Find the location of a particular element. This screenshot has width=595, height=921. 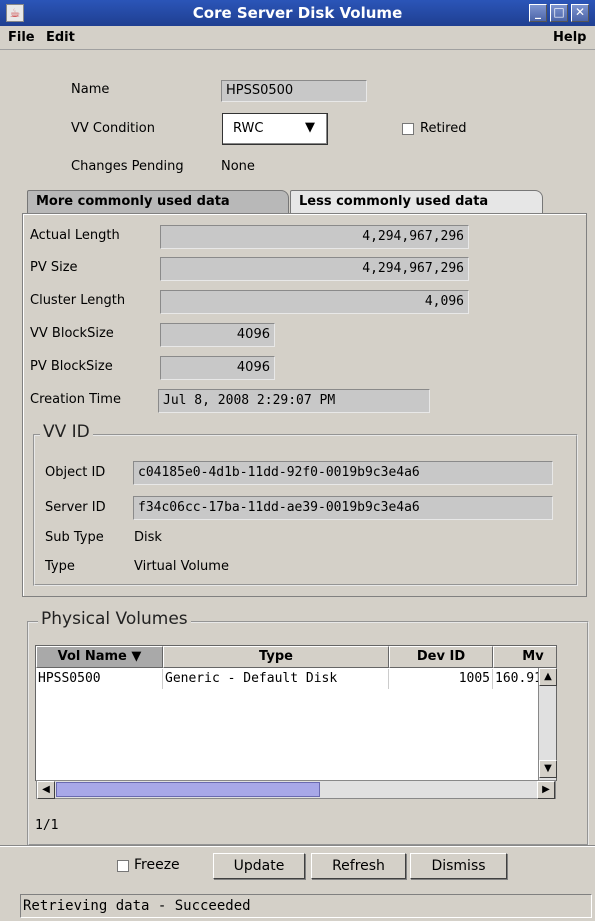

vv-blocksize-field: 4096 is located at coordinates (217, 335).